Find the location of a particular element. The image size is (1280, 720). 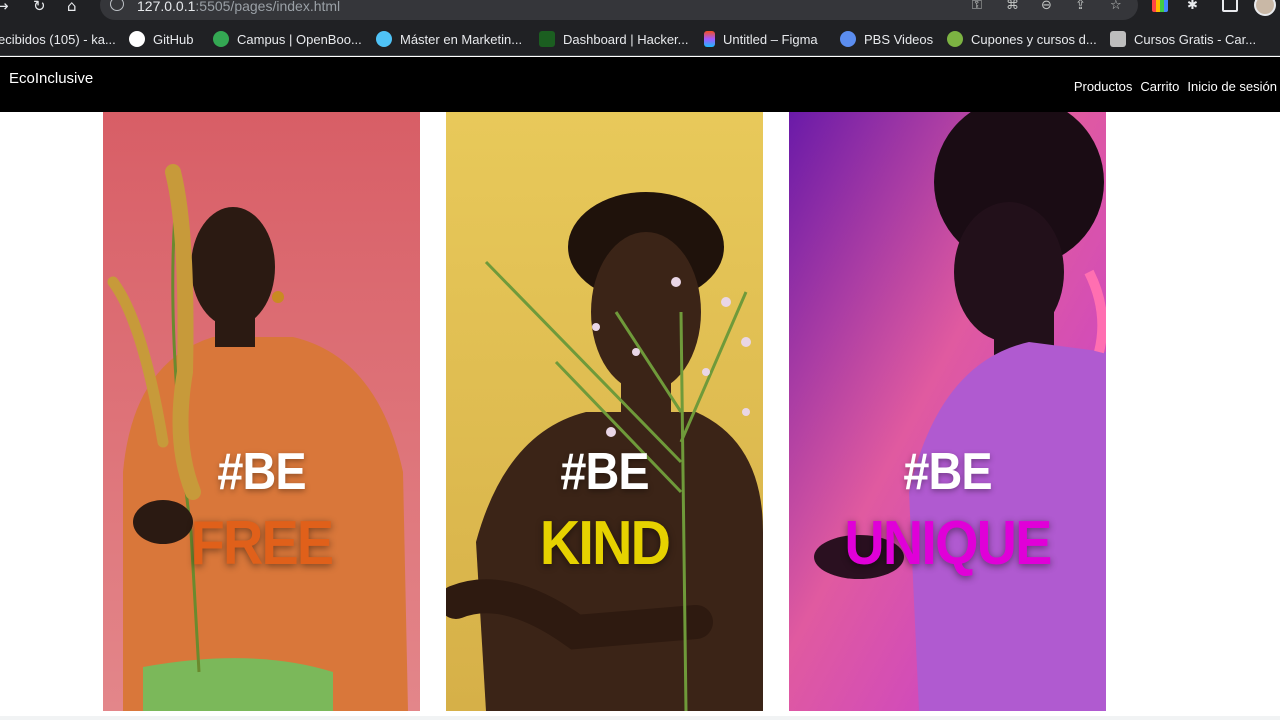

hackerrank-icon is located at coordinates (547, 39).